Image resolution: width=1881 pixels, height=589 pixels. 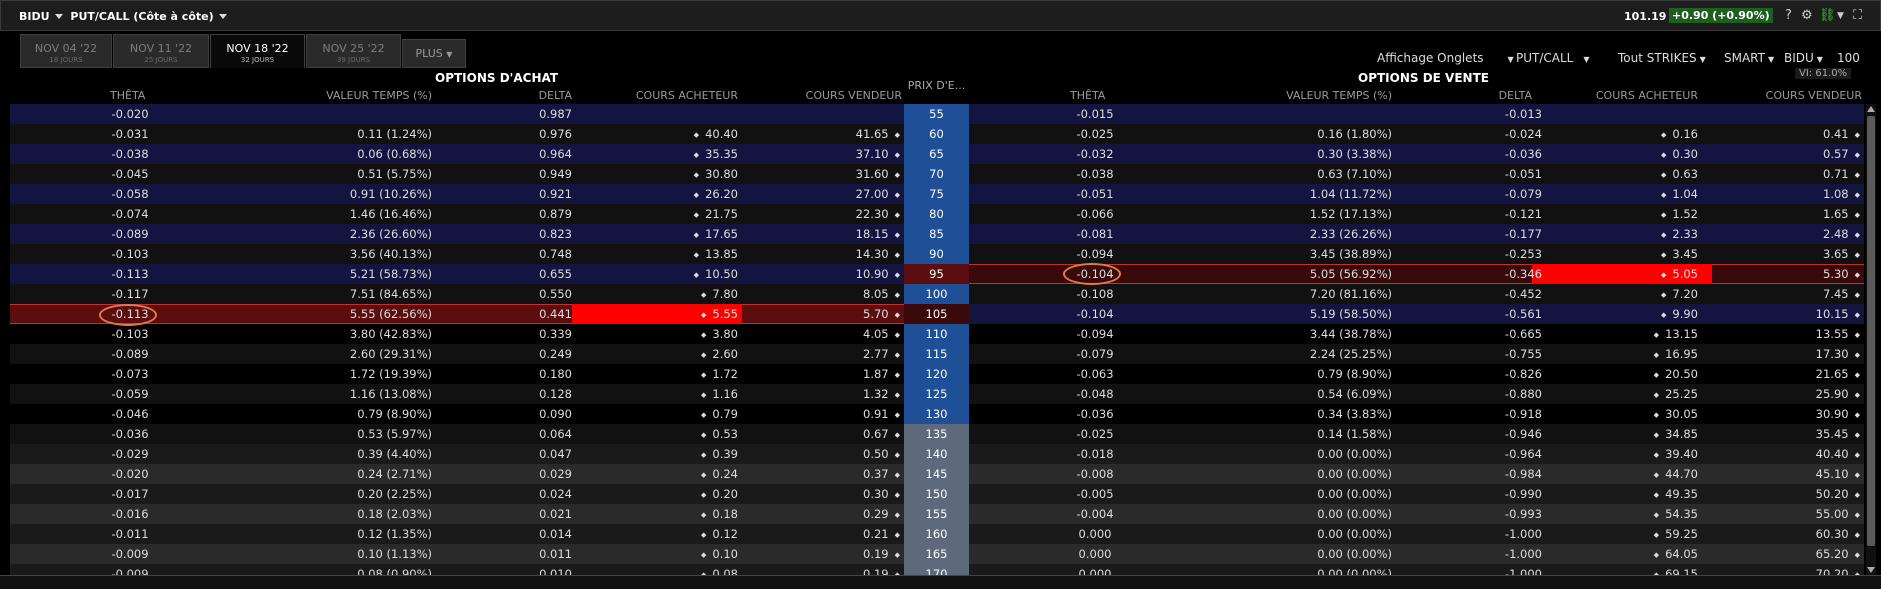 I want to click on cell-p-theta: -0.038, so click(x=1095, y=174).